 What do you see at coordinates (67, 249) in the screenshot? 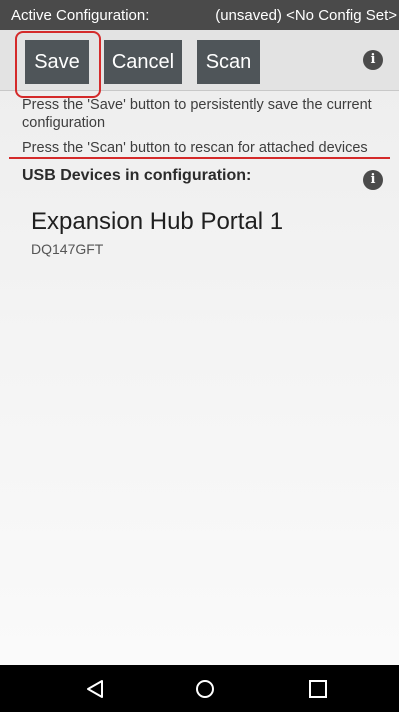
I see `device-serial: DQ147GFT` at bounding box center [67, 249].